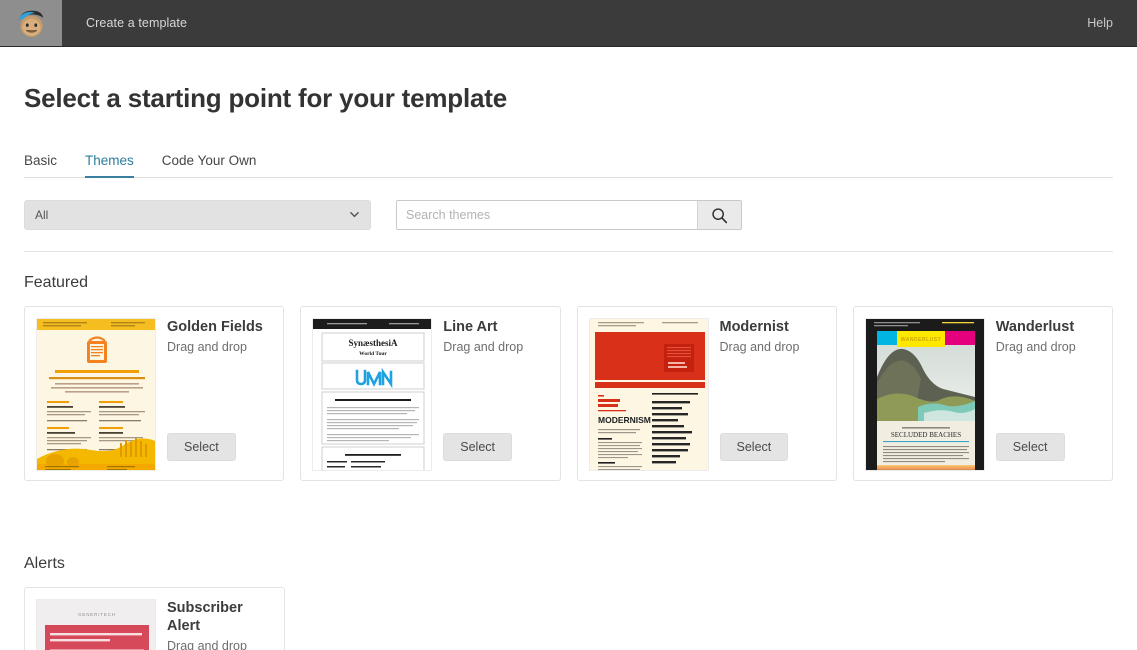 This screenshot has width=1137, height=650. Describe the element at coordinates (109, 165) in the screenshot. I see `tab-themes: Themes` at that location.